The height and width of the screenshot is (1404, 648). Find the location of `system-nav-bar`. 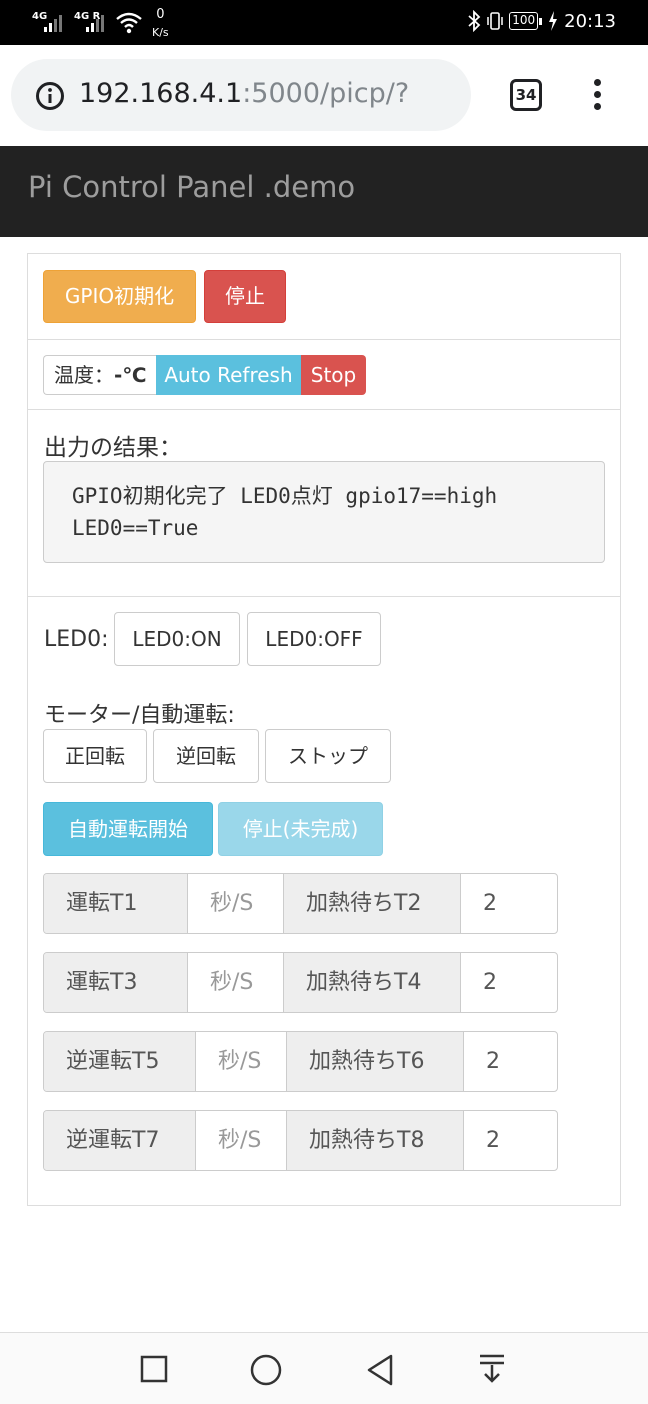

system-nav-bar is located at coordinates (324, 1368).